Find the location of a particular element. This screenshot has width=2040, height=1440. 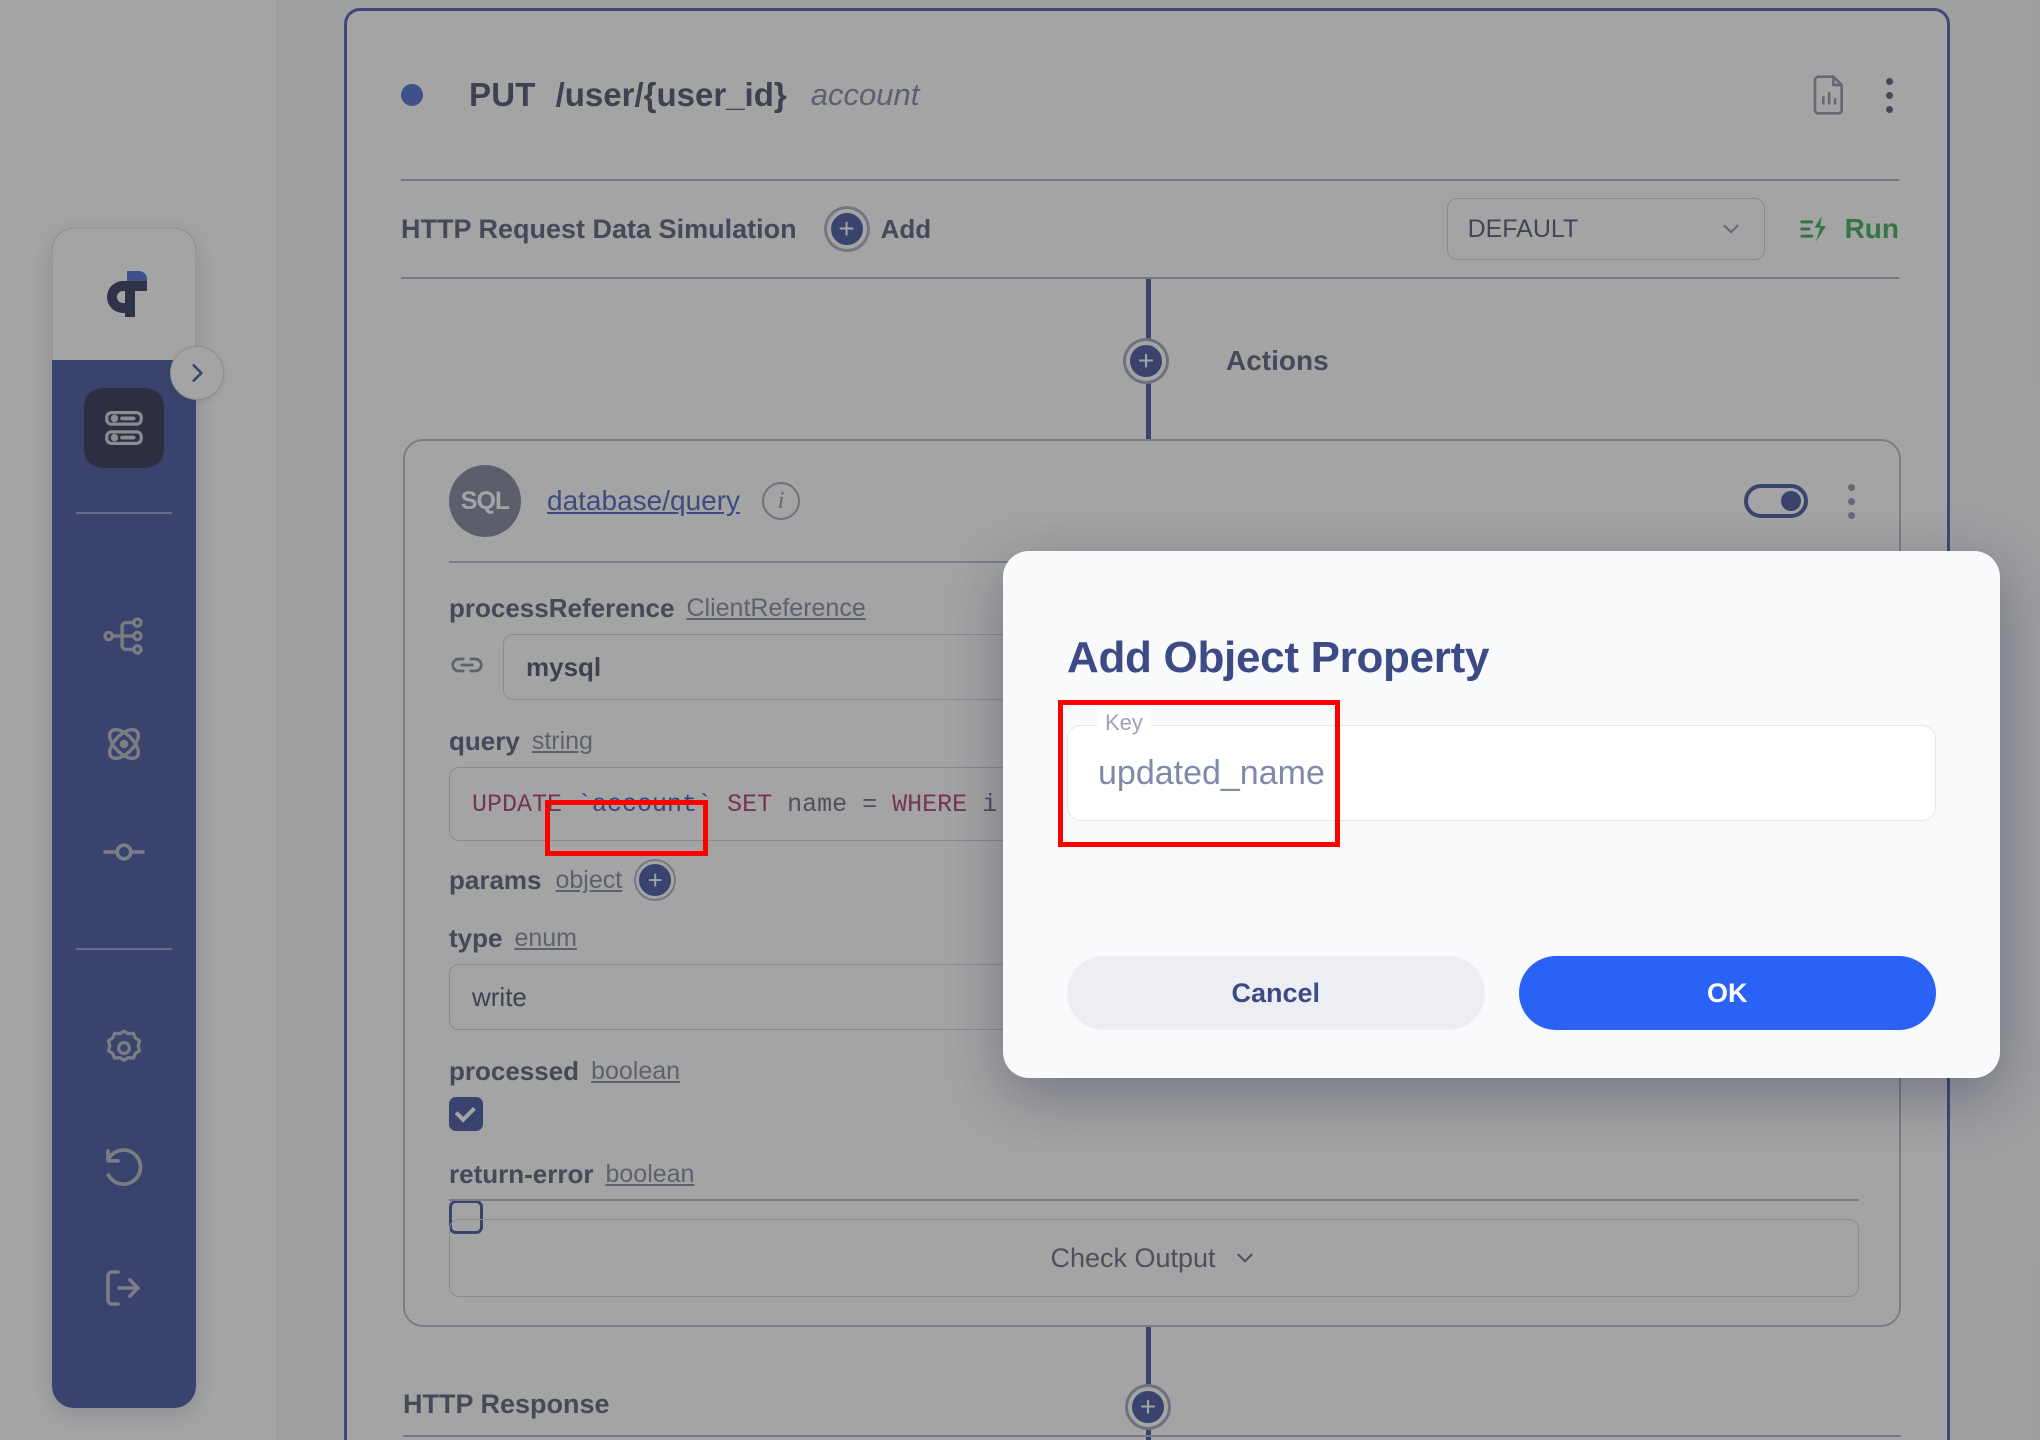

atom-icon is located at coordinates (124, 744).